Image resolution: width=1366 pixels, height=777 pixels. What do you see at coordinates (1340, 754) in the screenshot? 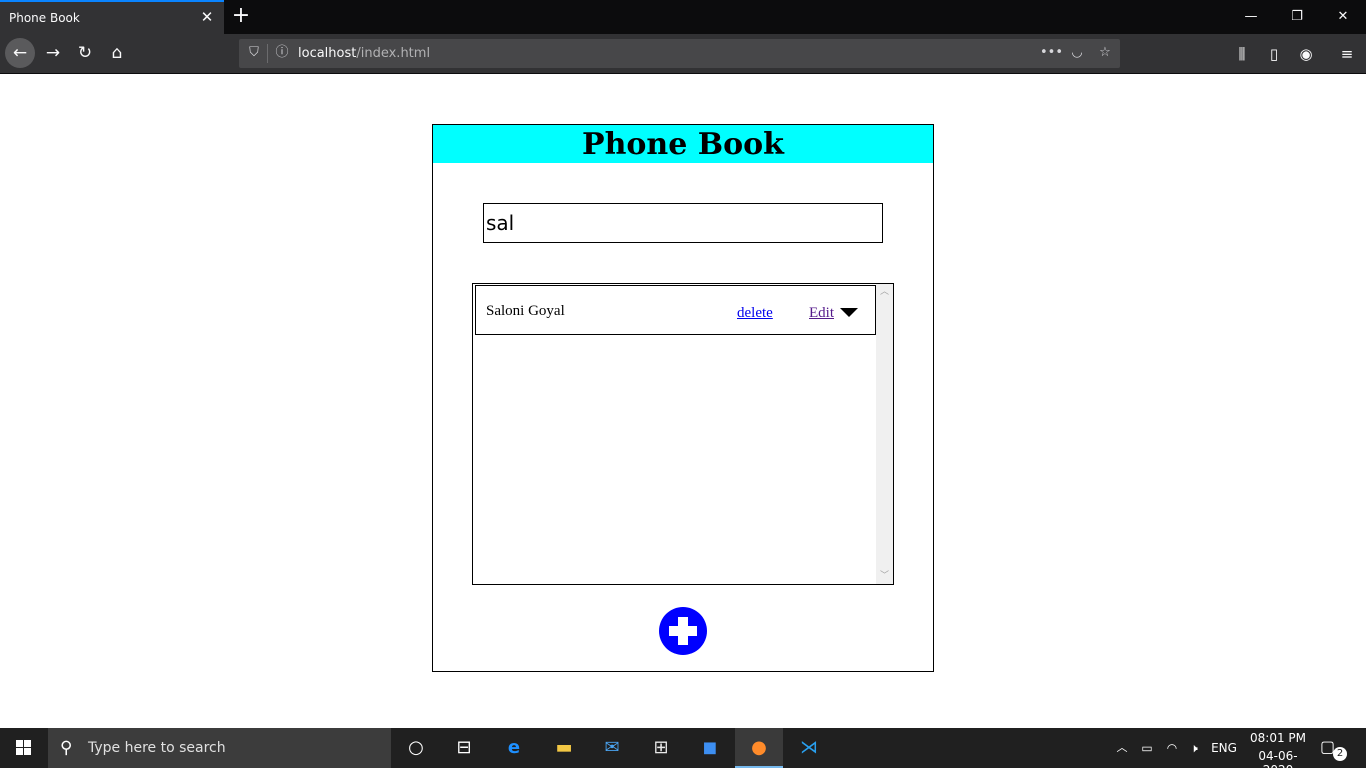
I see `notification-count-badge: 2` at bounding box center [1340, 754].